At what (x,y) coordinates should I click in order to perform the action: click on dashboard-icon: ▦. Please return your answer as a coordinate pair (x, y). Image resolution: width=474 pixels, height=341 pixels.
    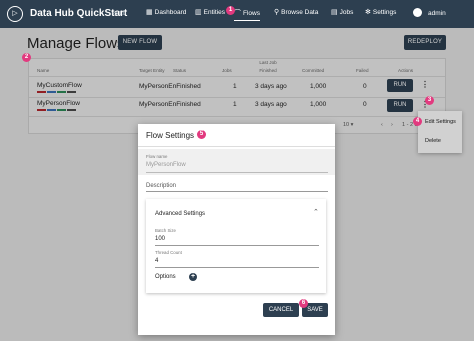
    Looking at the image, I should click on (149, 12).